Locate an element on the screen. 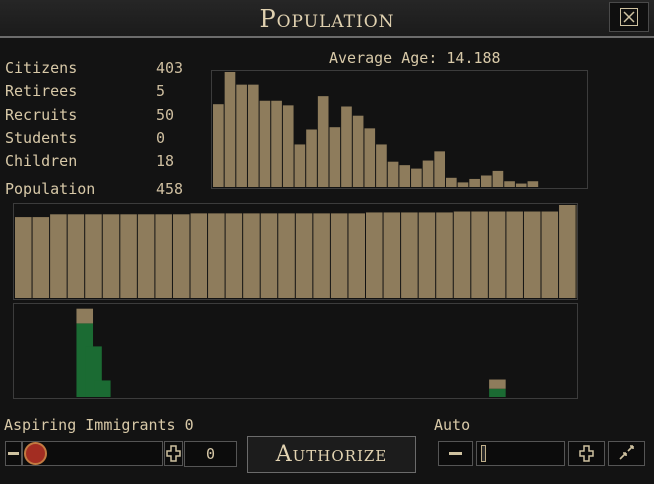  stat-value-recruits: 50 is located at coordinates (165, 115).